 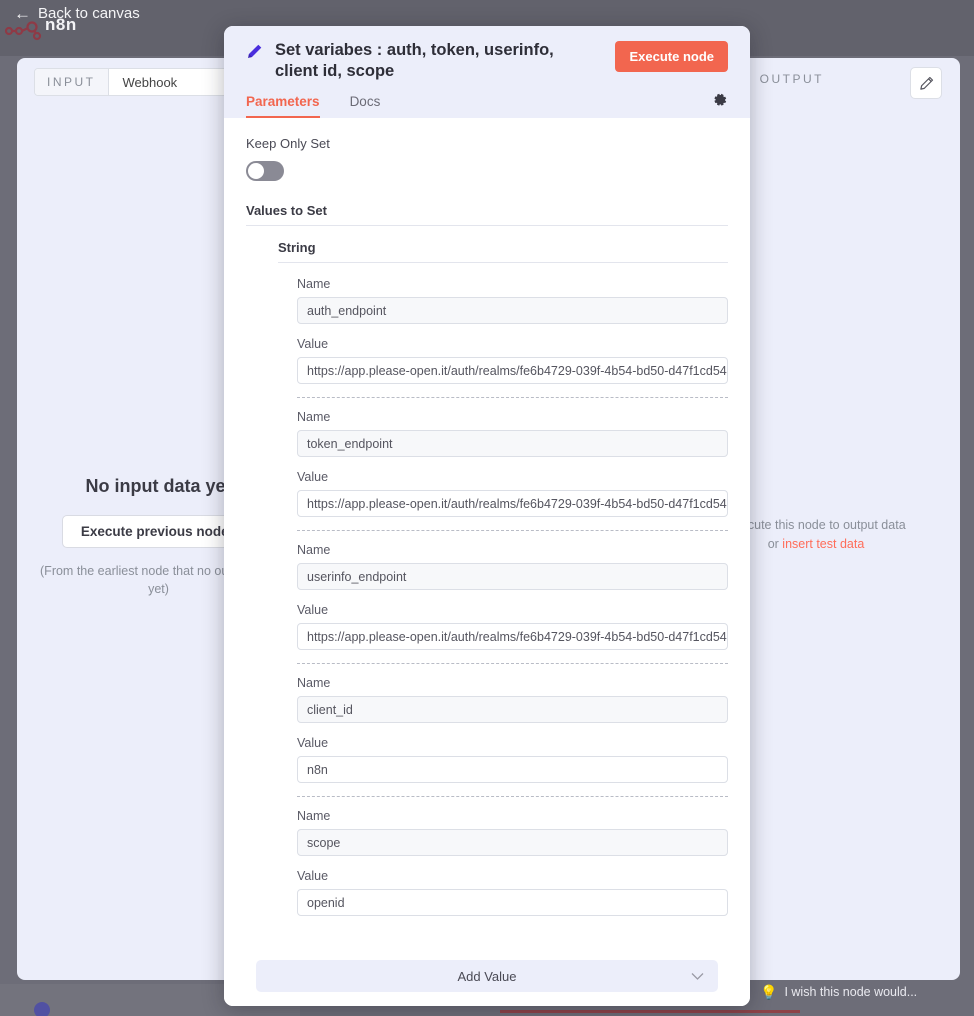 I want to click on chevron-down-icon, so click(x=697, y=976).